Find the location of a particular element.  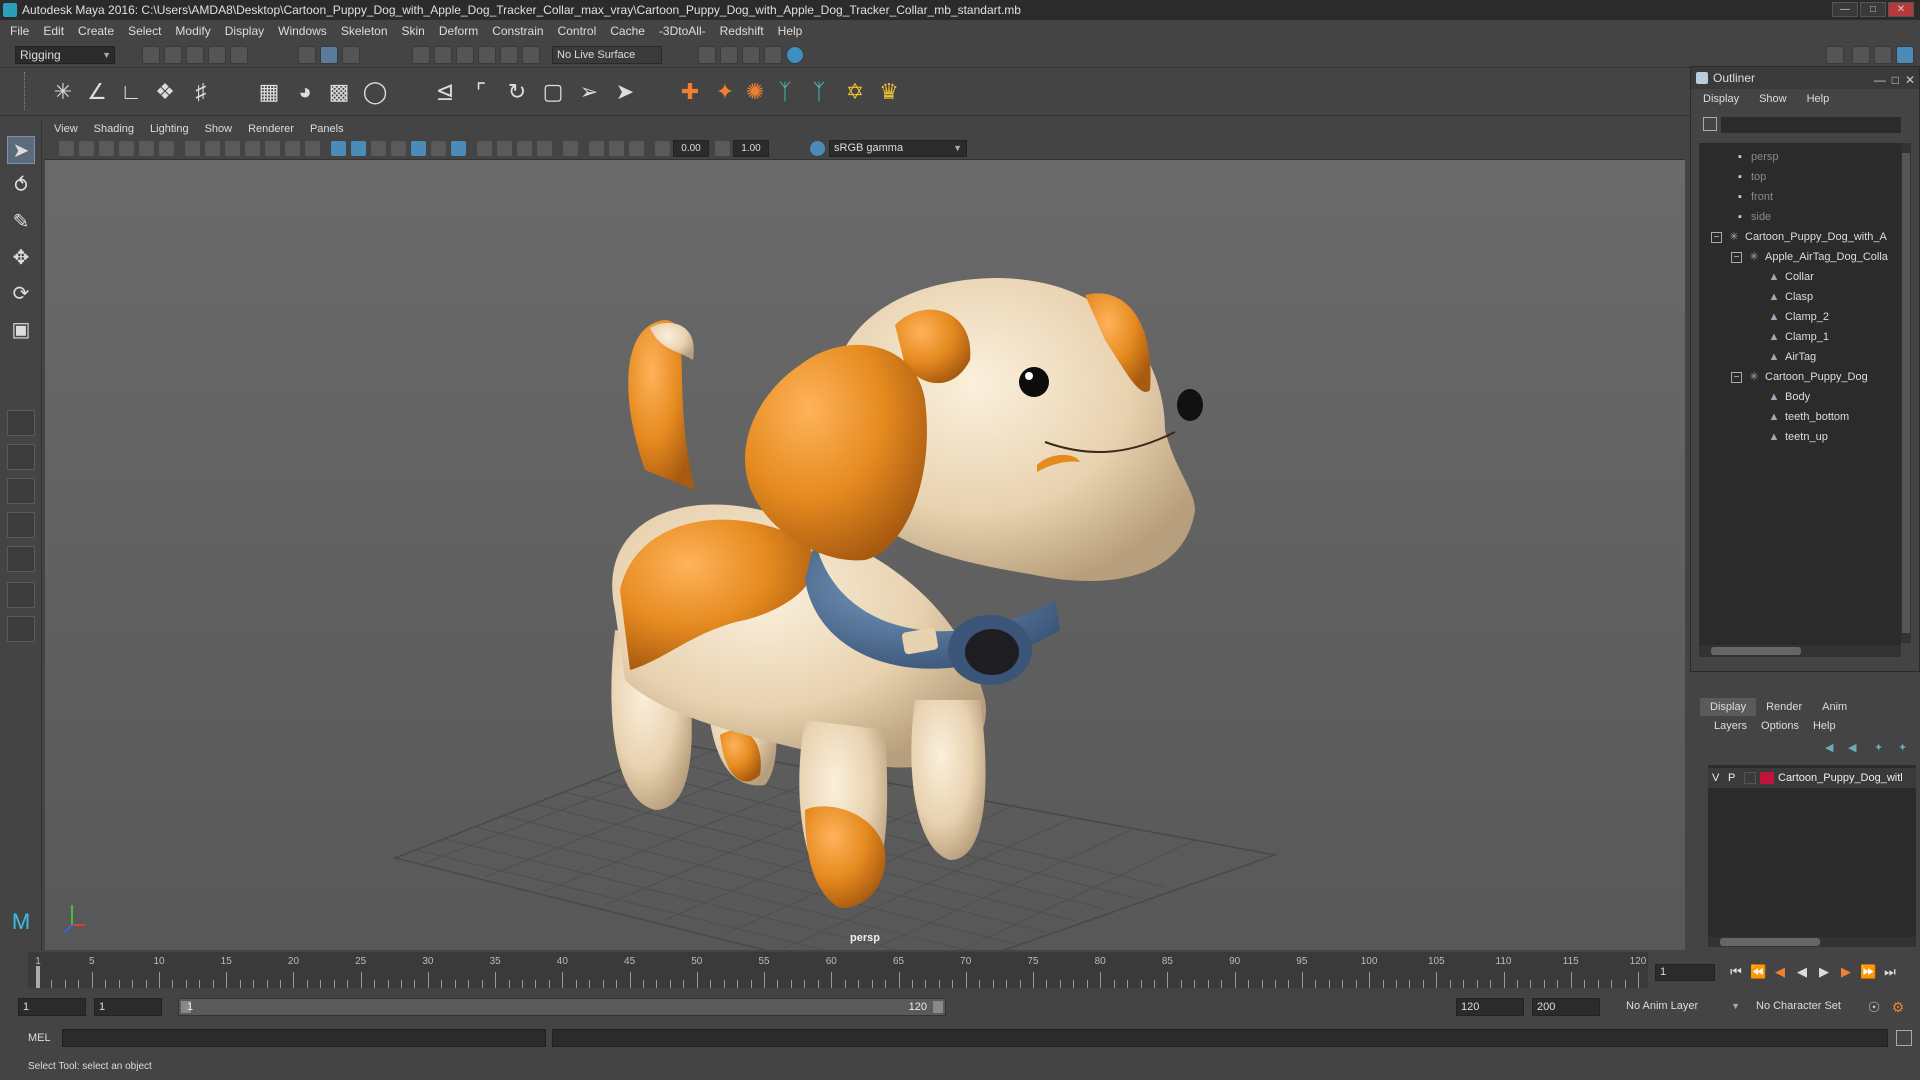

xray-joints-icon is located at coordinates (636, 148).